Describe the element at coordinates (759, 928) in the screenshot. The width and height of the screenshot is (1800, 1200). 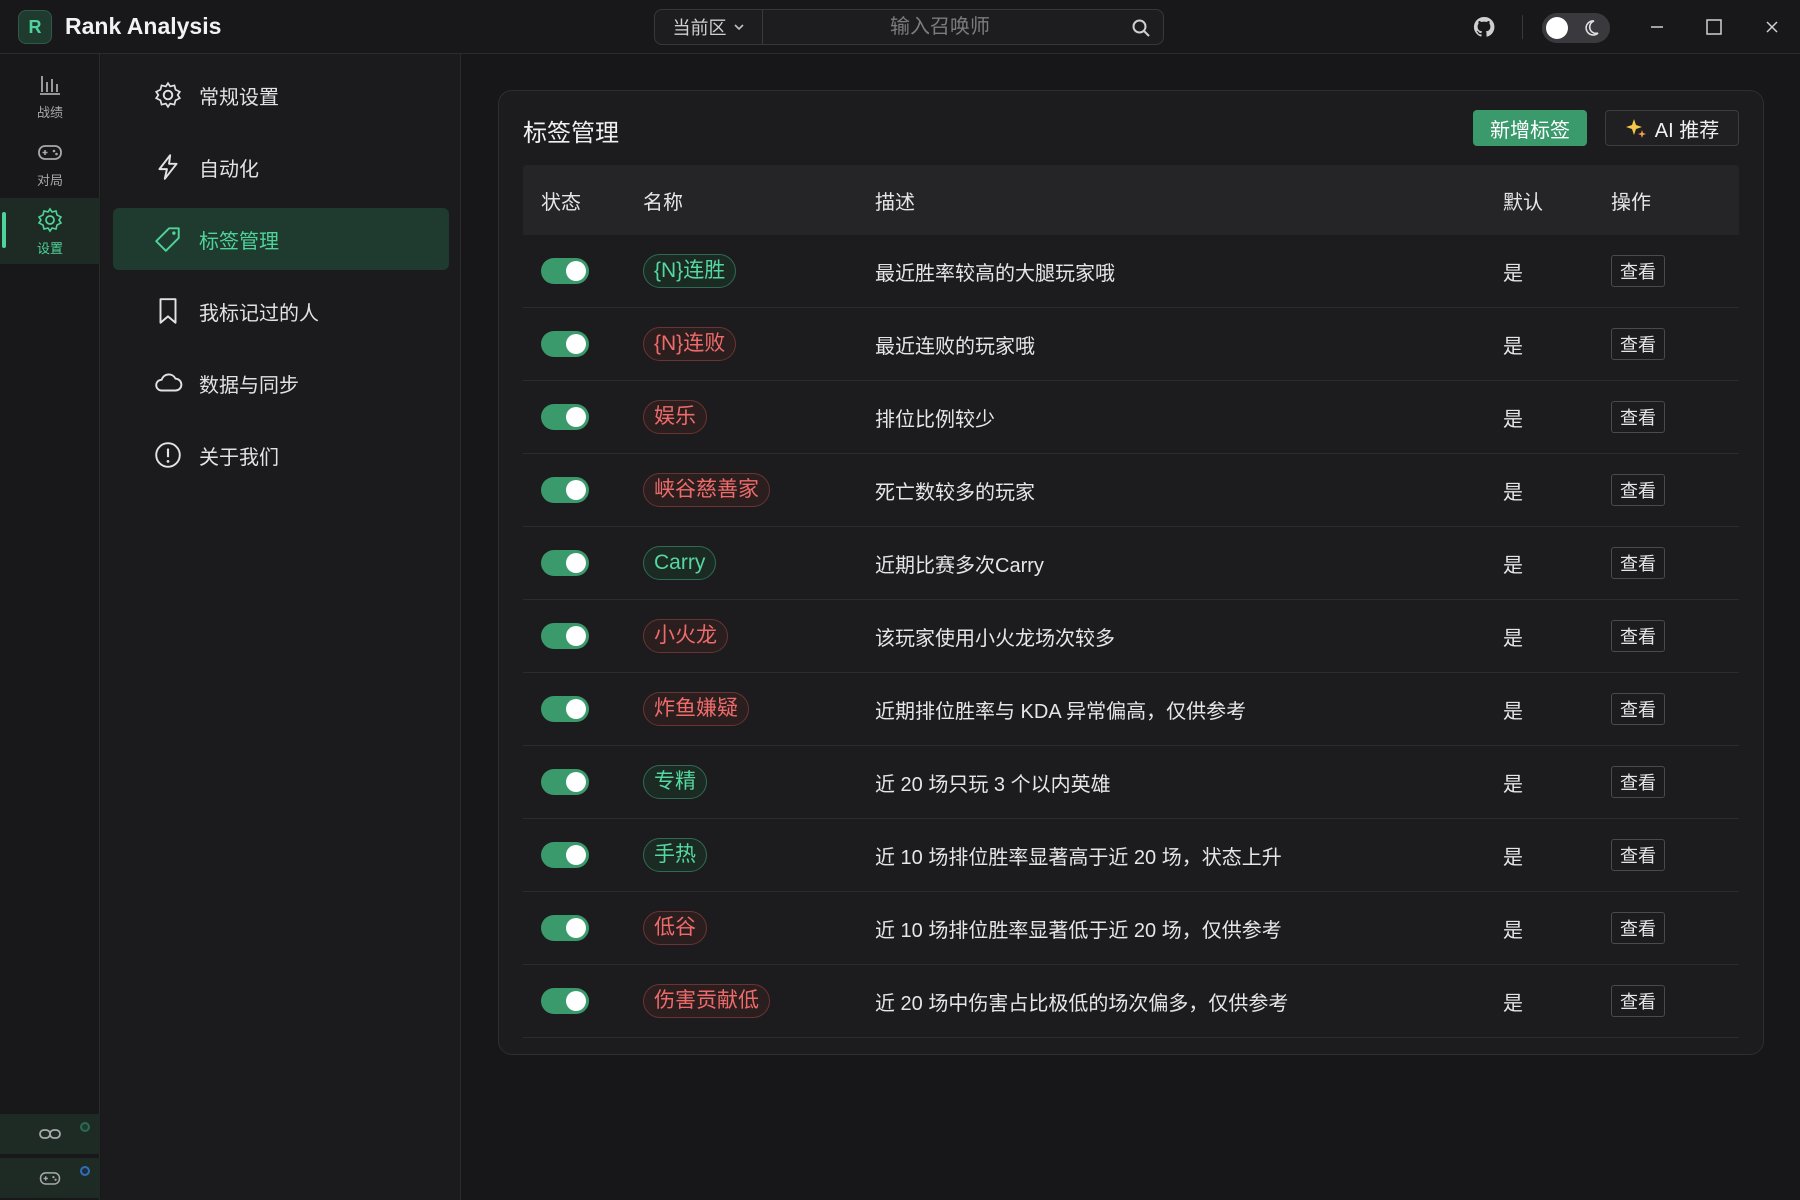
I see `name-cell: 低谷` at that location.